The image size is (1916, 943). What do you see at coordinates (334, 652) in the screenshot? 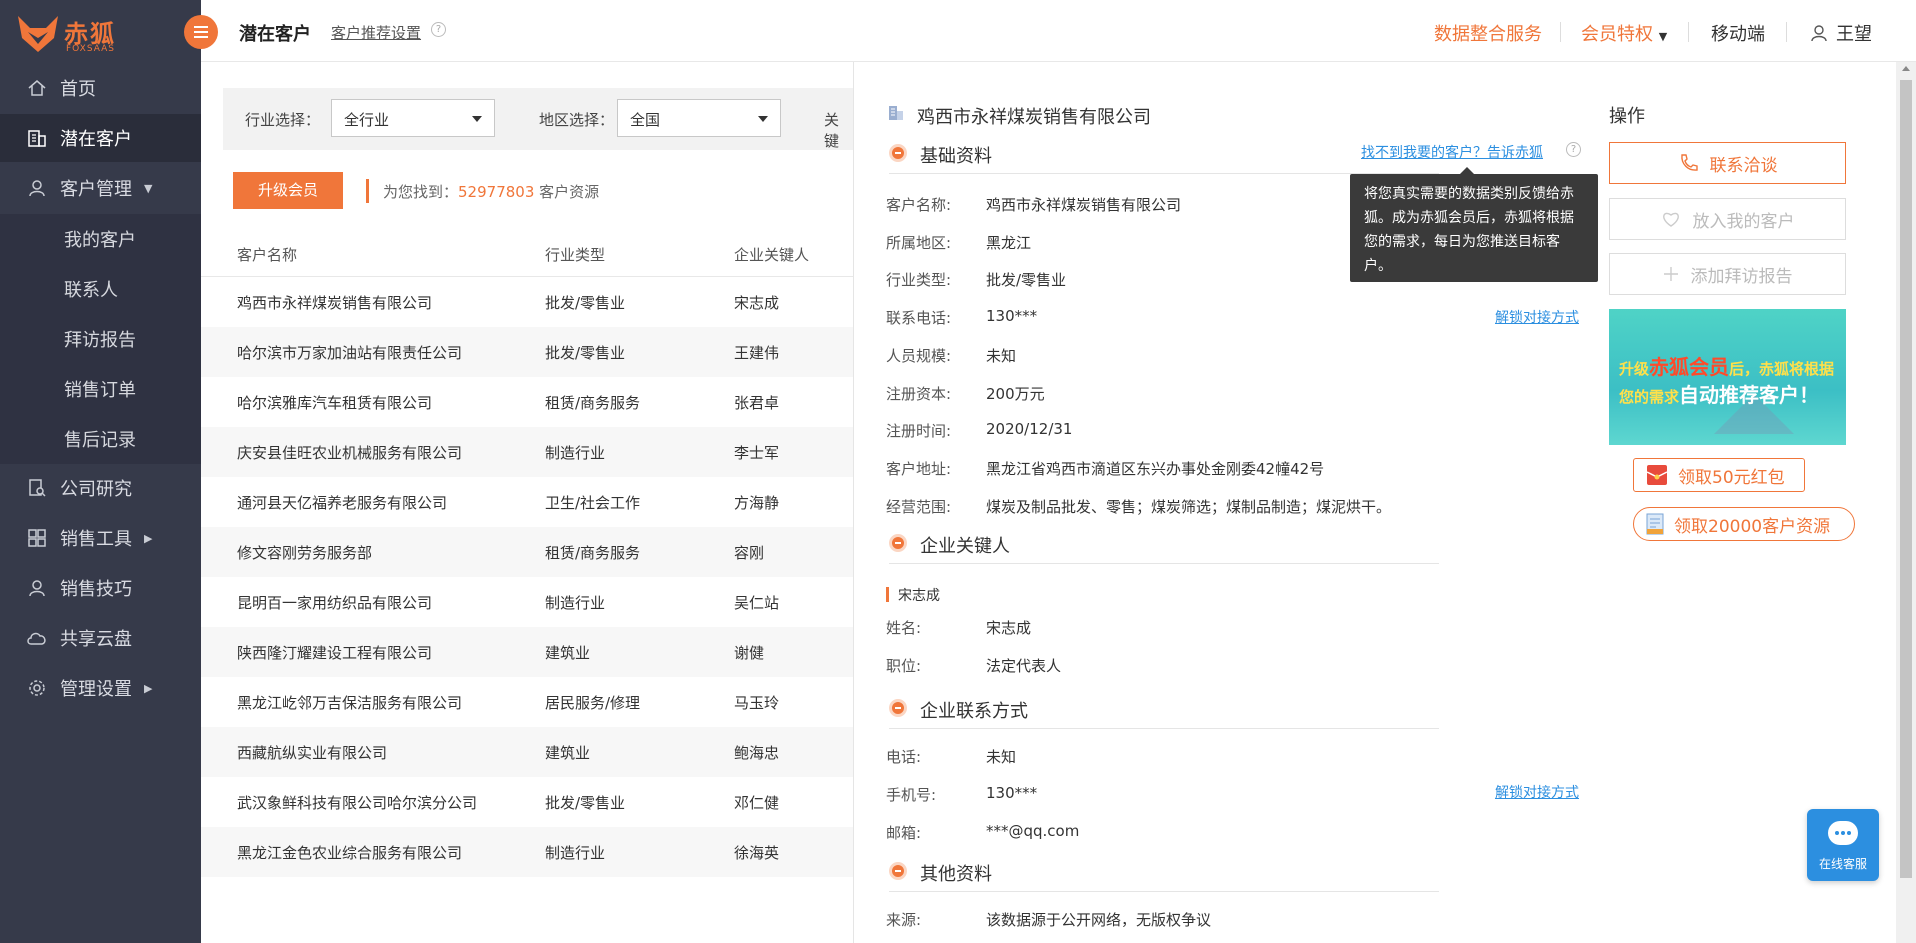
I see `cell-company-name: 陕西隆汀耀建设工程有限公司` at bounding box center [334, 652].